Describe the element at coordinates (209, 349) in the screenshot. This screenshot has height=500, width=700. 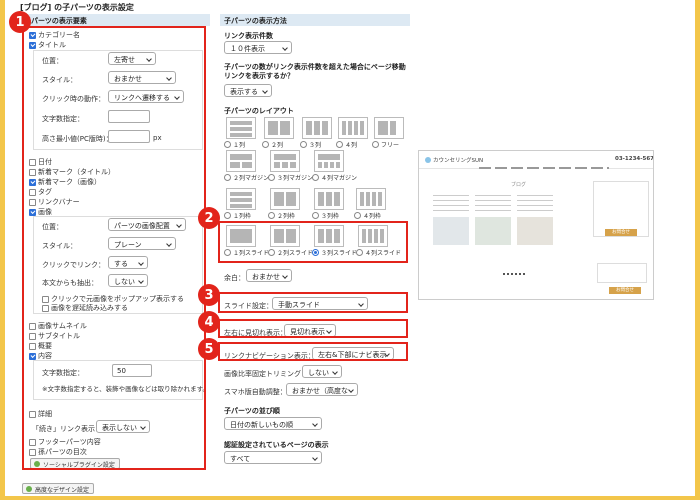
I see `annotation-badge-5: 5` at that location.